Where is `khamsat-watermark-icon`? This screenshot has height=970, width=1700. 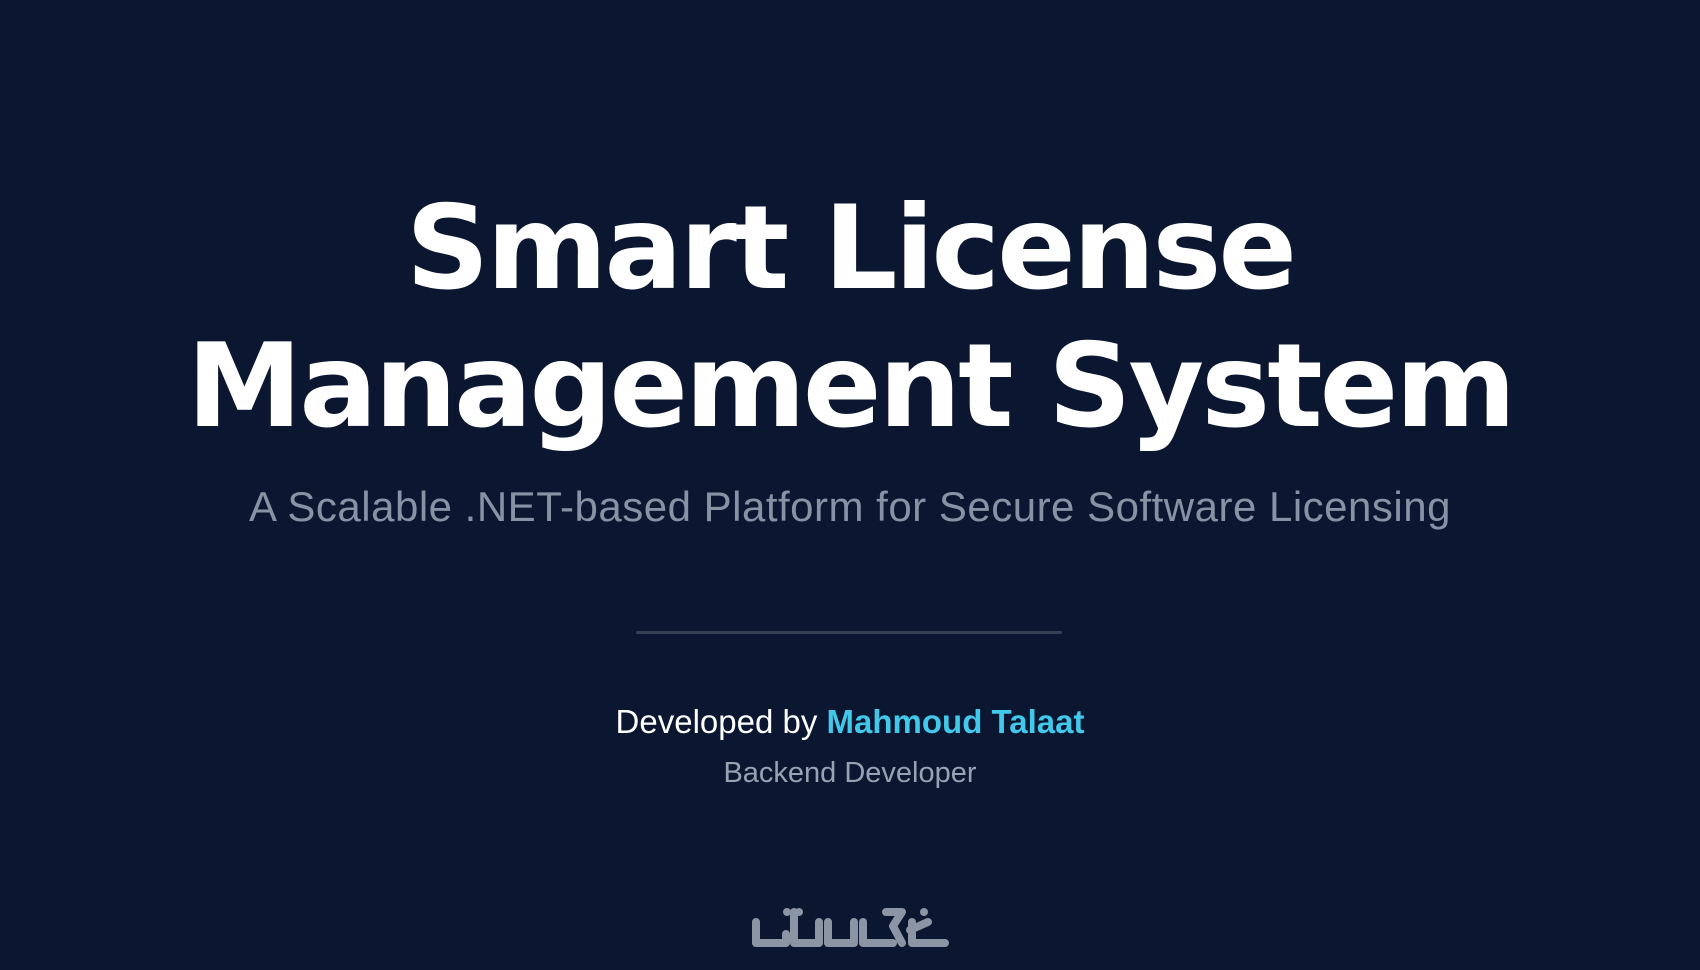 khamsat-watermark-icon is located at coordinates (850, 927).